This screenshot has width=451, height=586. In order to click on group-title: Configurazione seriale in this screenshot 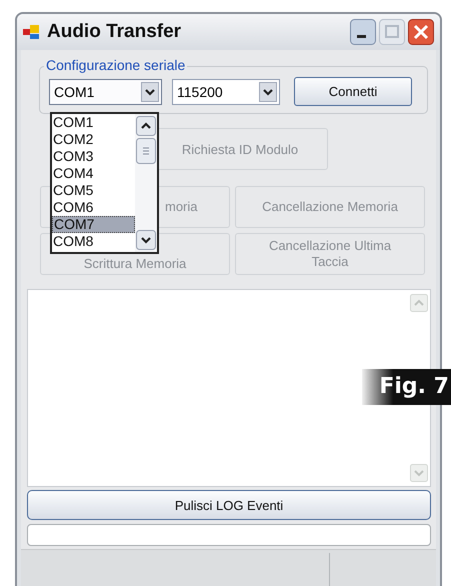, I will do `click(116, 65)`.